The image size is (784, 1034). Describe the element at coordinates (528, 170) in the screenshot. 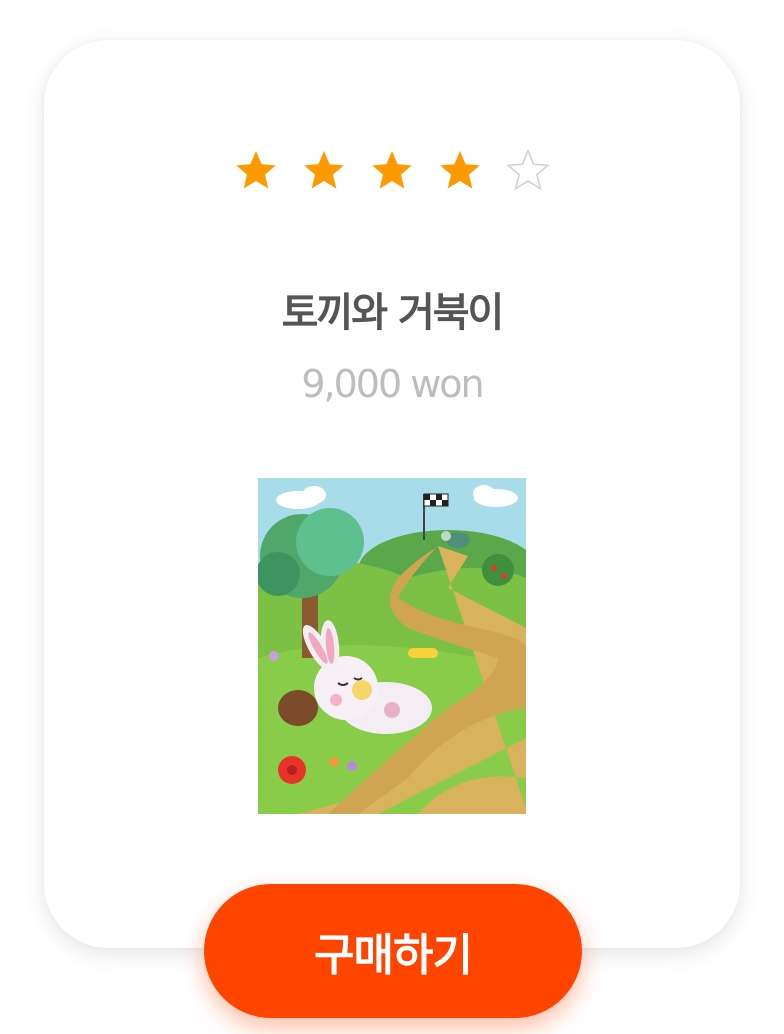

I see `star-empty-icon` at that location.